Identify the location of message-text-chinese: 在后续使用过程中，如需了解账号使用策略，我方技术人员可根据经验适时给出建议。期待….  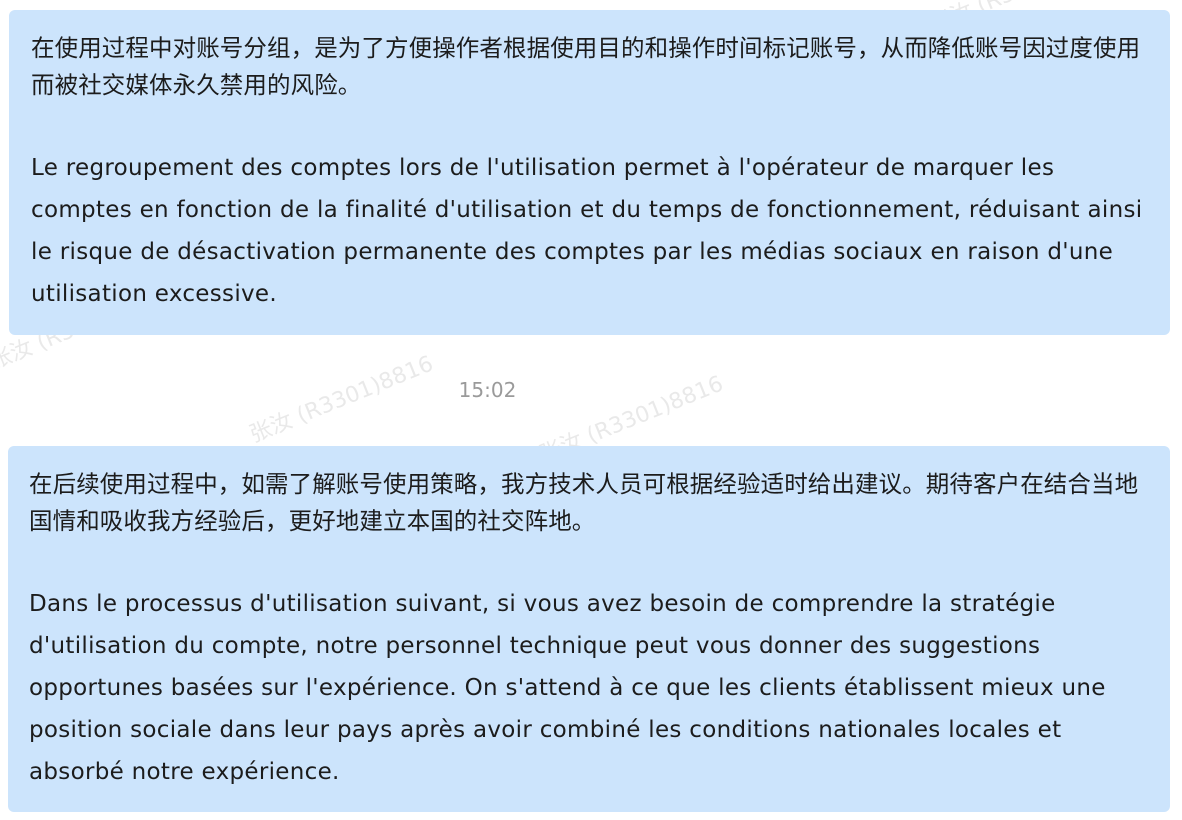
(584, 502).